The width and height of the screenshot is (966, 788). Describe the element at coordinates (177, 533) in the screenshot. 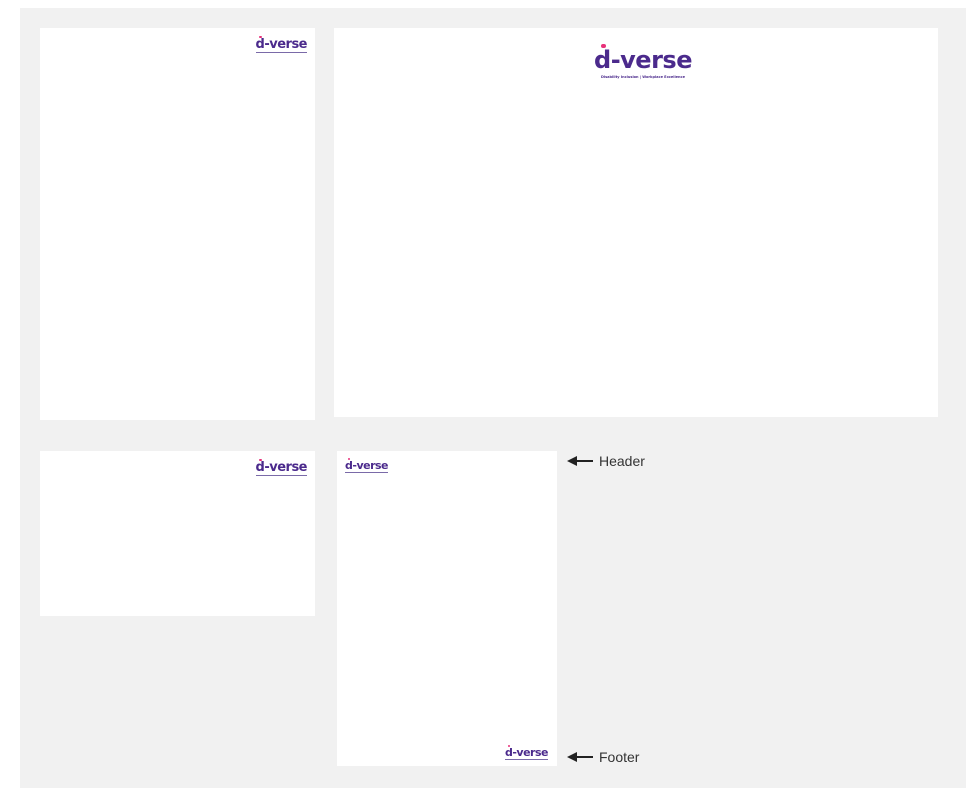

I see `page-mockup-small: d -verse` at that location.